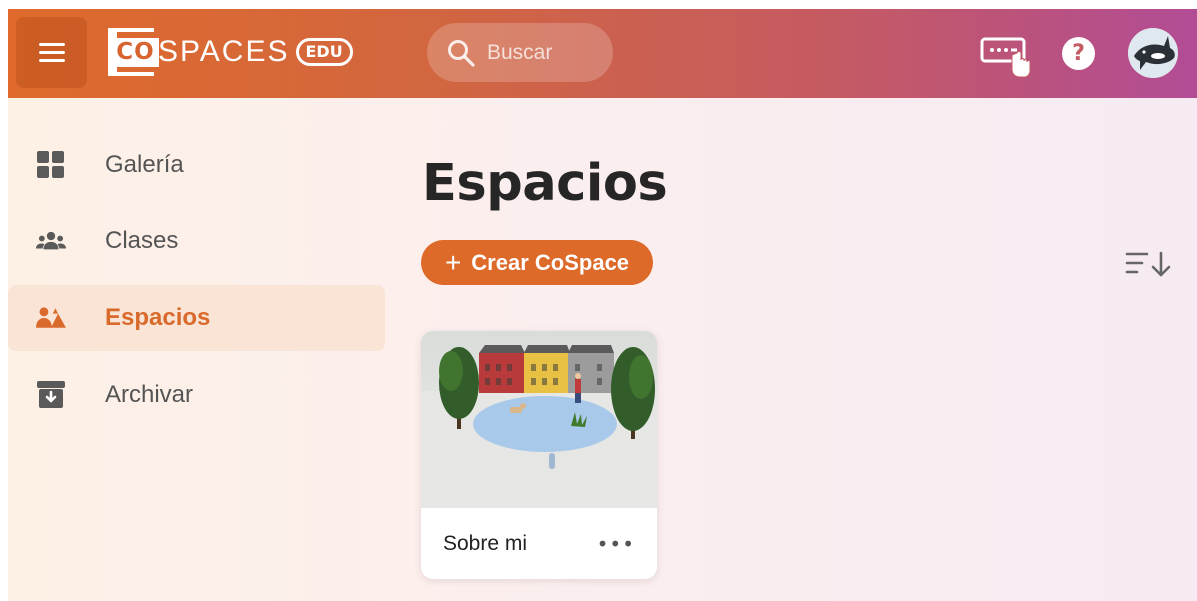 The height and width of the screenshot is (601, 1197). What do you see at coordinates (196, 241) in the screenshot?
I see `sidebar-item-clases: Clases` at bounding box center [196, 241].